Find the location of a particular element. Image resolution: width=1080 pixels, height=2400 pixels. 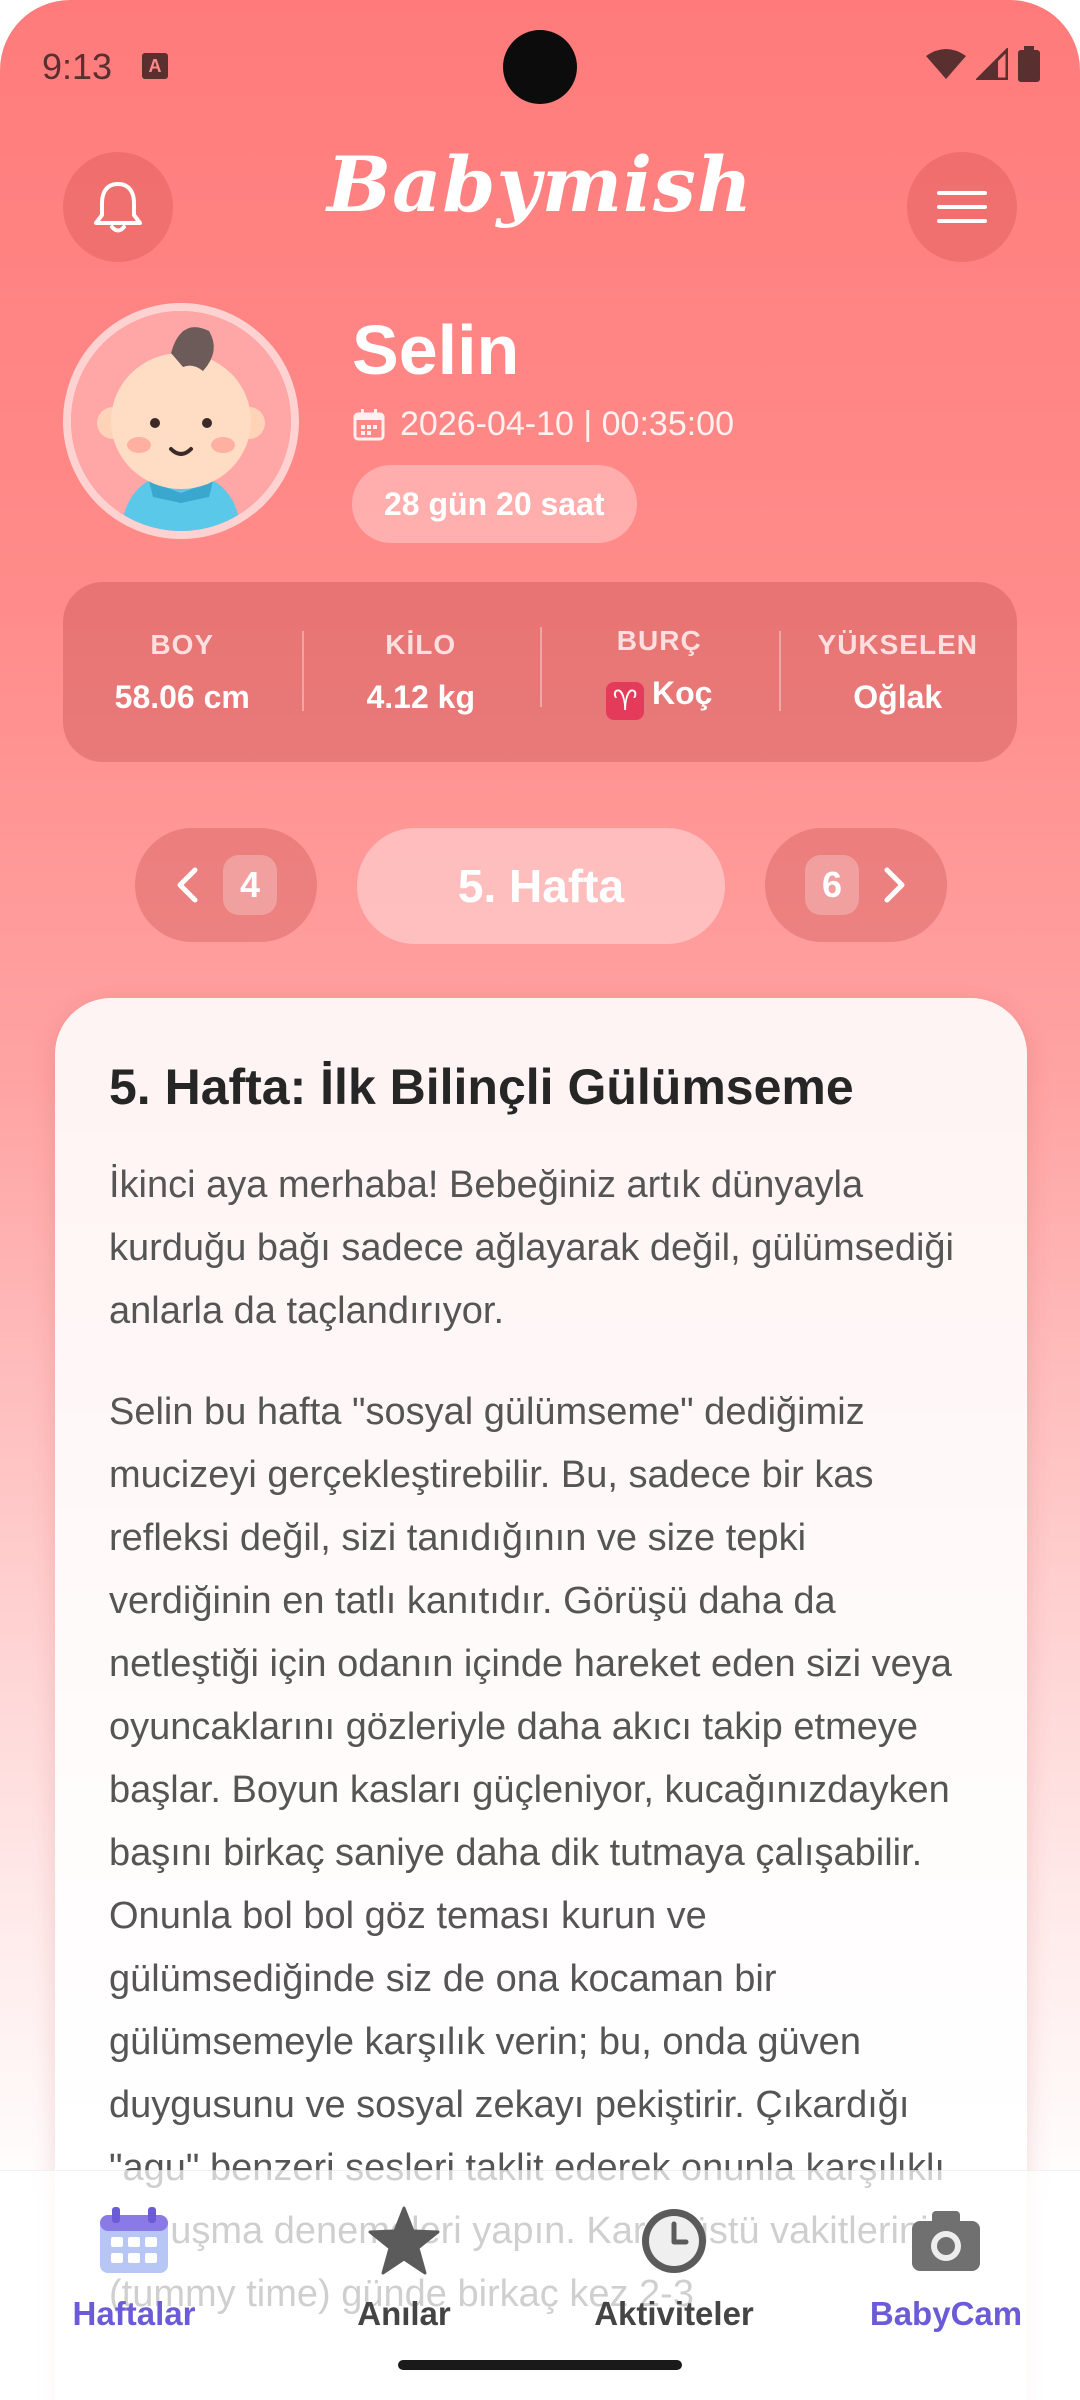

baby-name: Selin is located at coordinates (436, 350).